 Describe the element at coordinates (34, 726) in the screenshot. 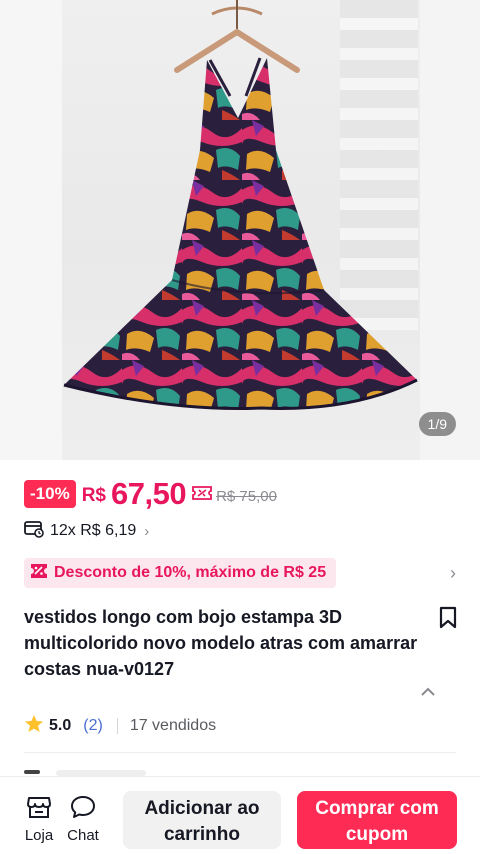

I see `star-icon` at that location.